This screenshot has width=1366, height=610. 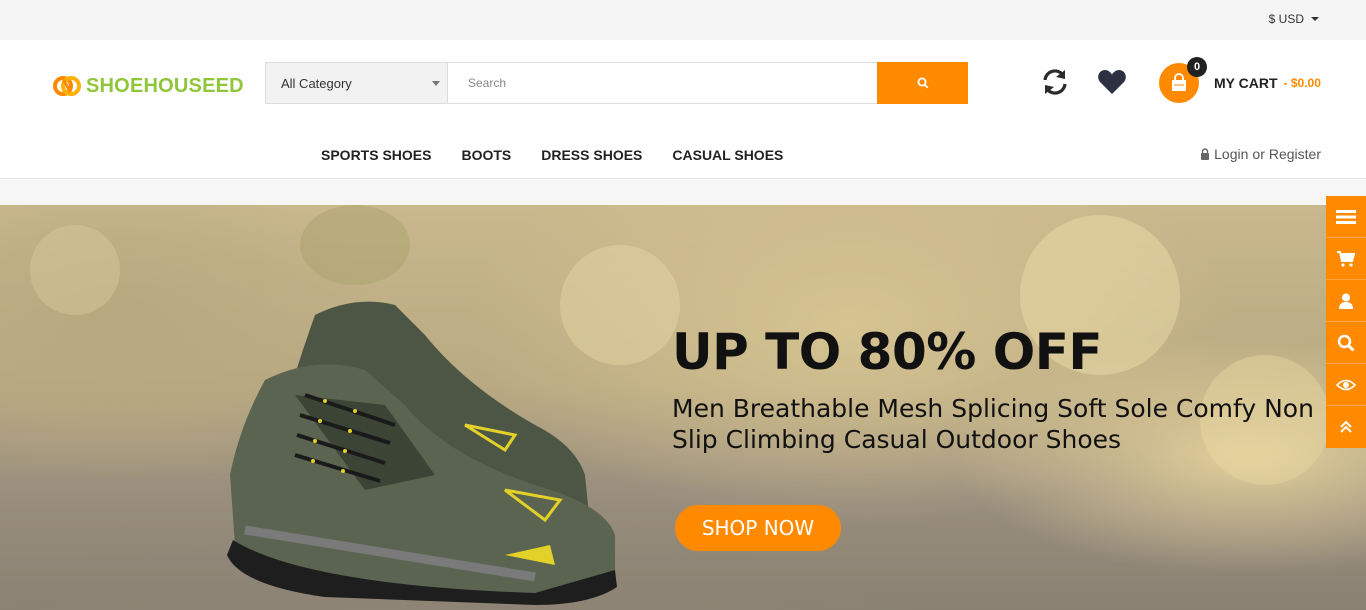 I want to click on side-account-button, so click(x=1346, y=301).